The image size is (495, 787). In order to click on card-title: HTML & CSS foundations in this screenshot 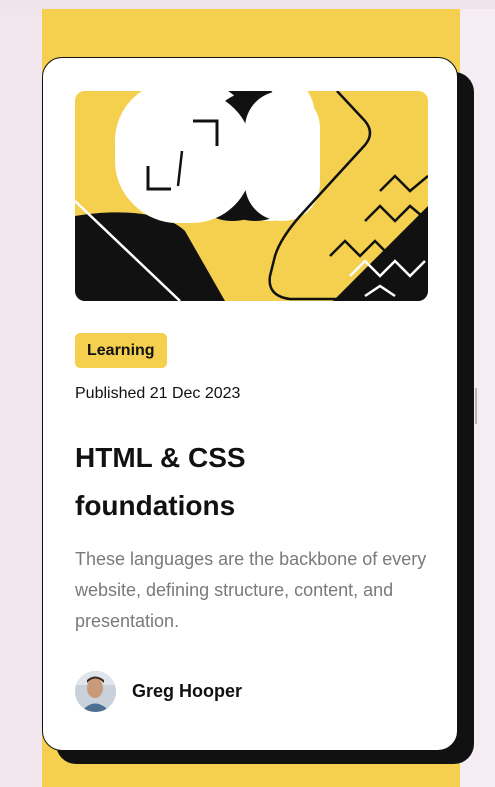, I will do `click(225, 482)`.